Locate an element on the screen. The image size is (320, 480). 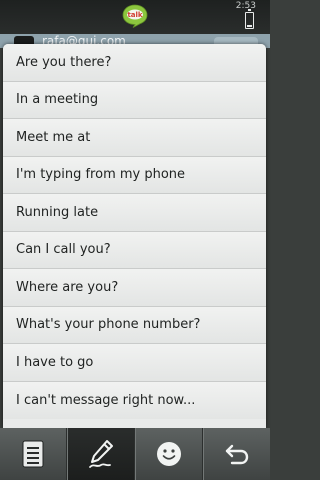
menu-item-running-late: Running late is located at coordinates (134, 213).